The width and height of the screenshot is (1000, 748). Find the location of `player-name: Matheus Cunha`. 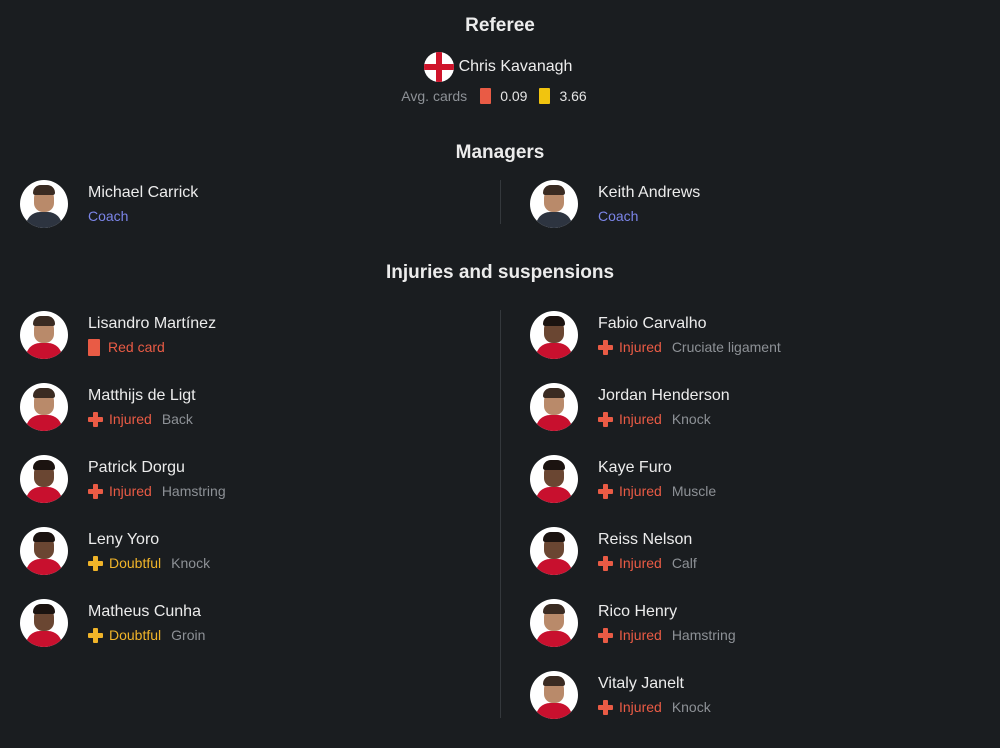

player-name: Matheus Cunha is located at coordinates (144, 611).